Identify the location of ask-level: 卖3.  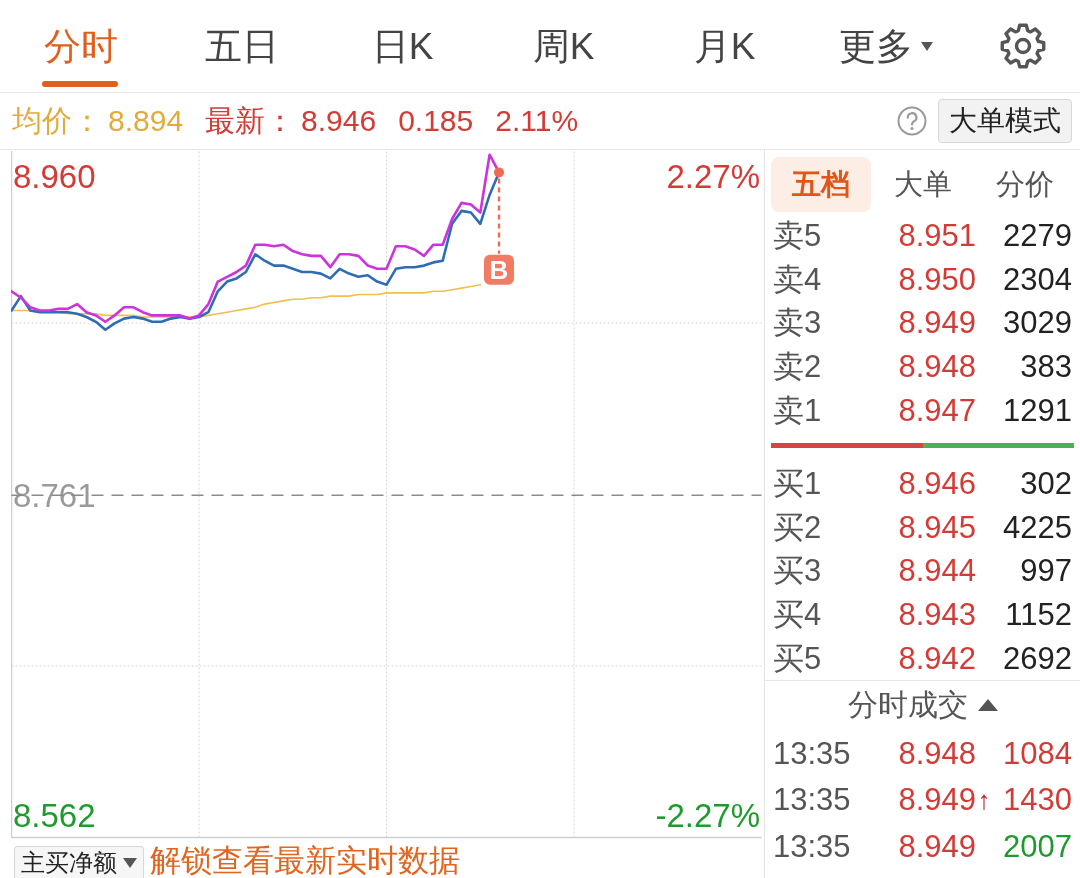
(798, 323).